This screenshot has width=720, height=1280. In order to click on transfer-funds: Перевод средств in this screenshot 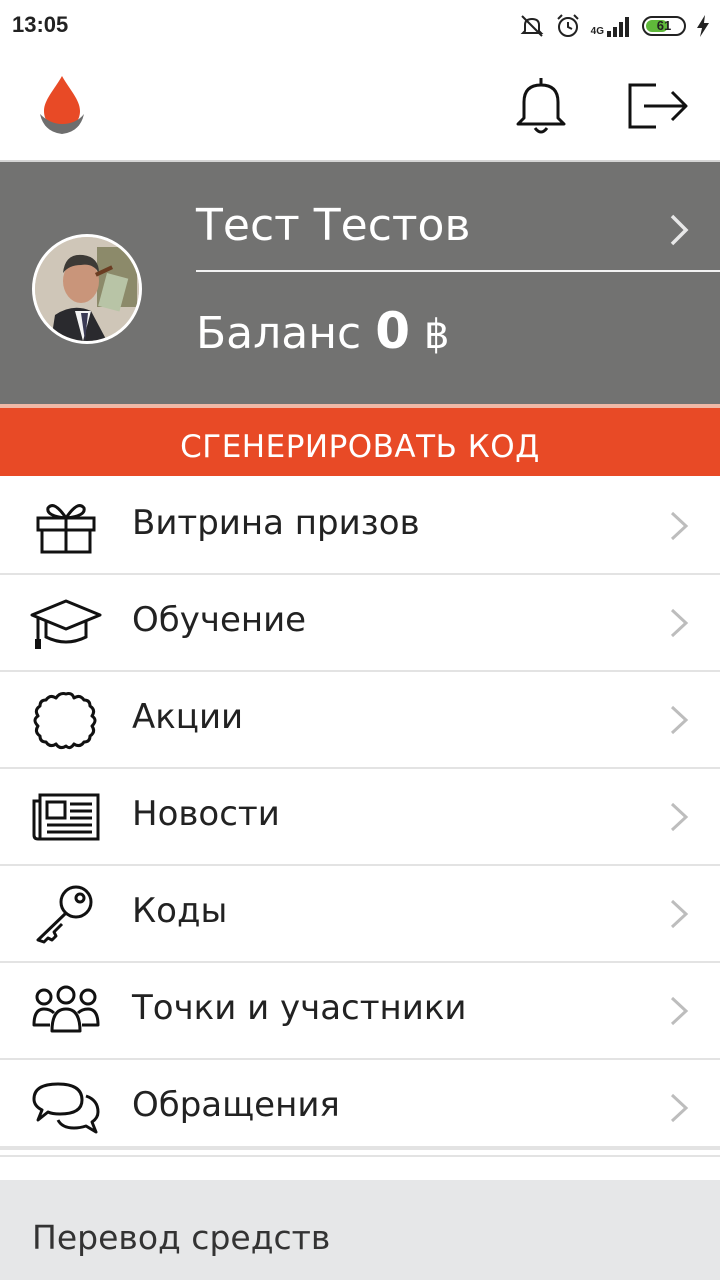, I will do `click(360, 1230)`.